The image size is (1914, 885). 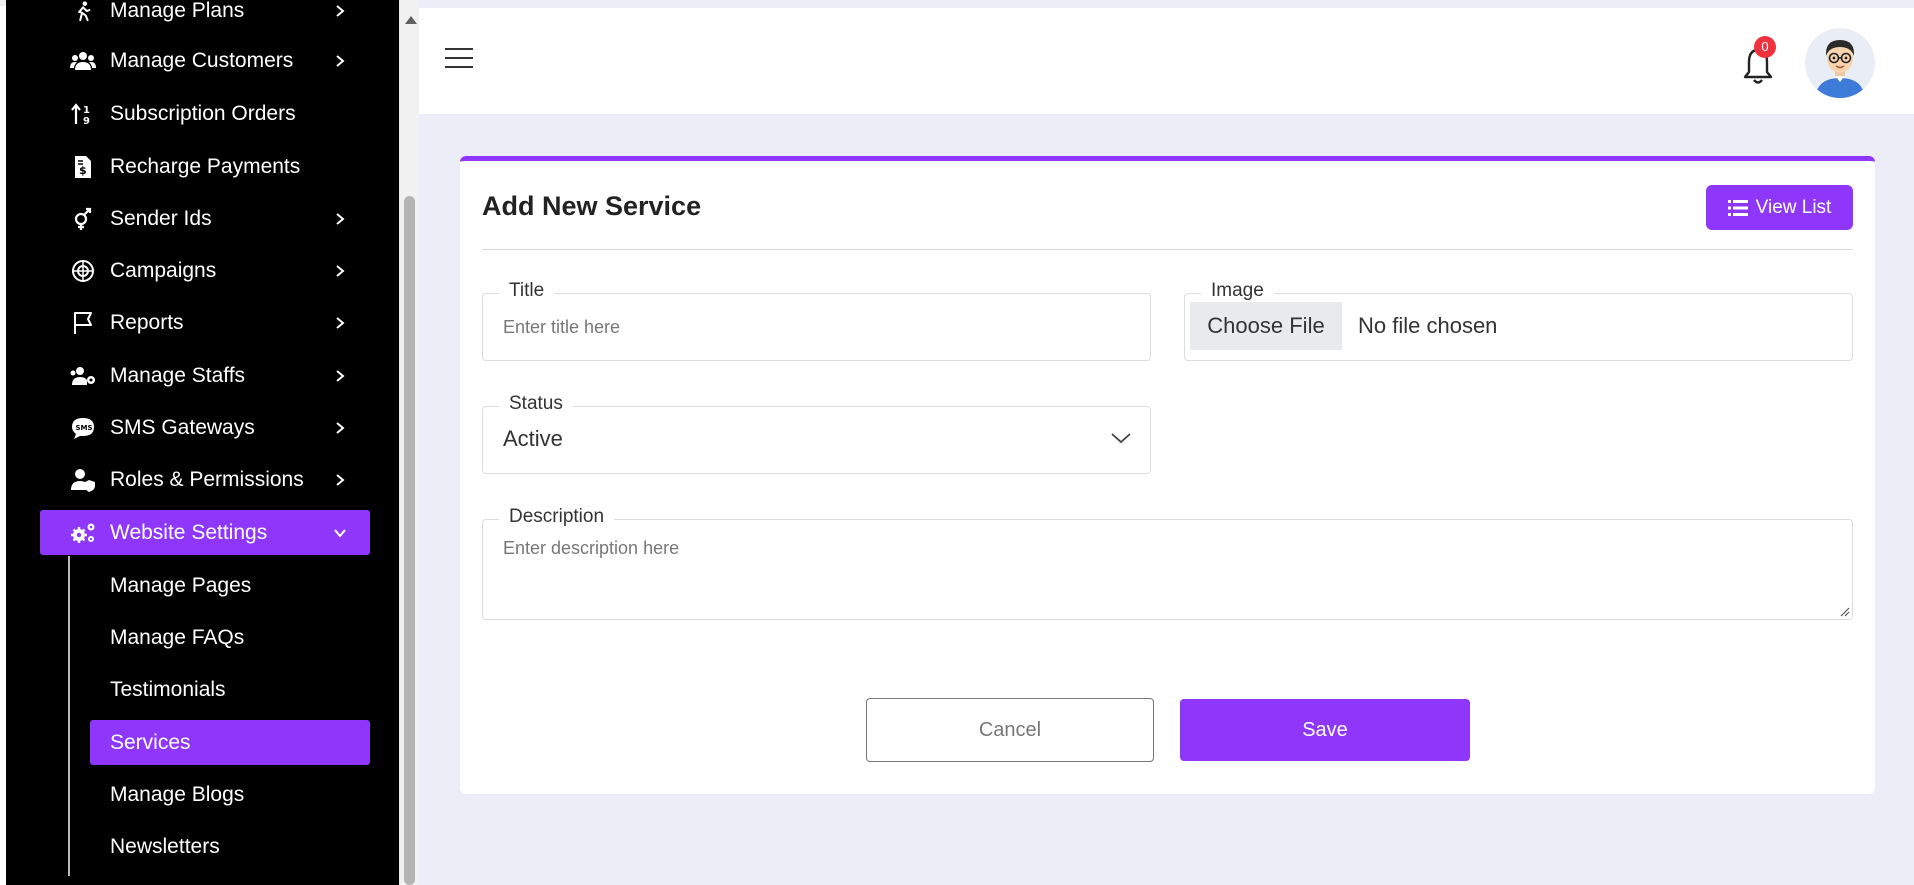 I want to click on sidebar-item-sms-gateways: SMS SMS Gateways, so click(x=205, y=427).